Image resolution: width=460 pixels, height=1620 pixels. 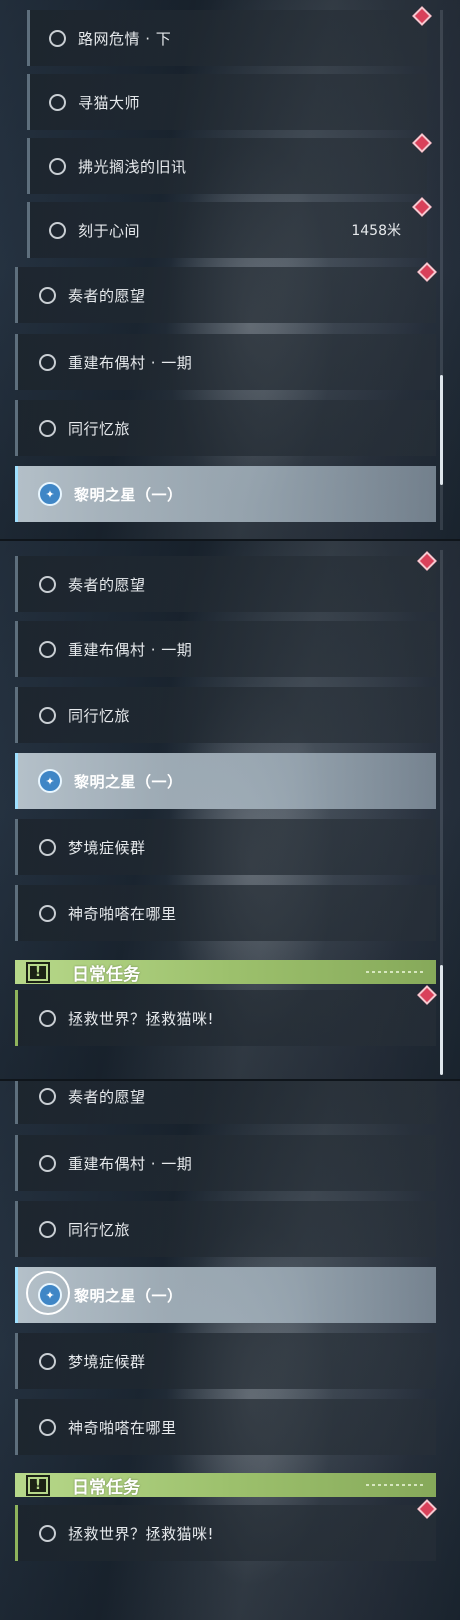 What do you see at coordinates (227, 230) in the screenshot?
I see `quest-item: 刻于心间 1458米` at bounding box center [227, 230].